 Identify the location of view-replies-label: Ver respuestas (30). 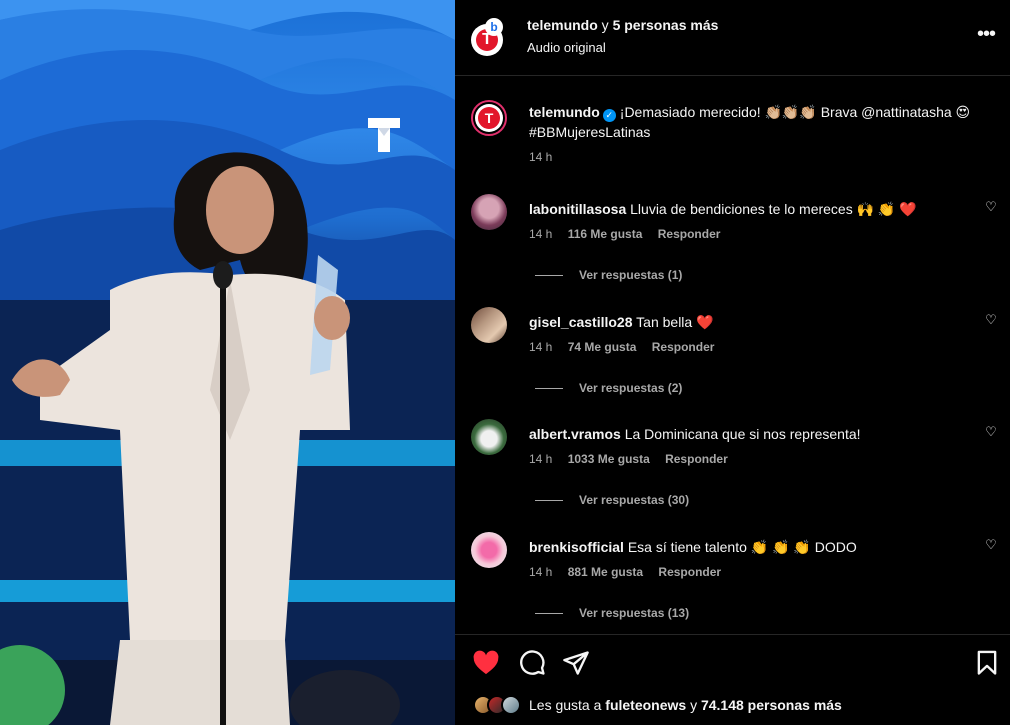
(634, 500).